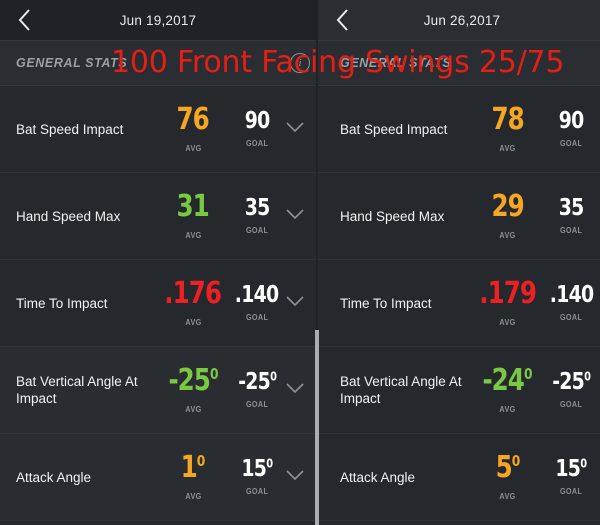 The height and width of the screenshot is (525, 600). What do you see at coordinates (507, 380) in the screenshot?
I see `avg-value: -240` at bounding box center [507, 380].